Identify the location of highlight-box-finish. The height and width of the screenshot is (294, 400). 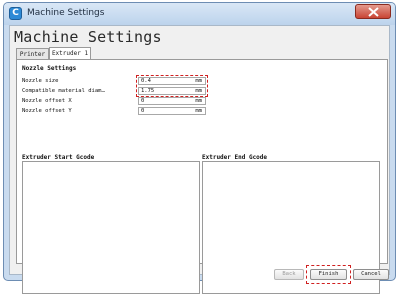
(328, 274).